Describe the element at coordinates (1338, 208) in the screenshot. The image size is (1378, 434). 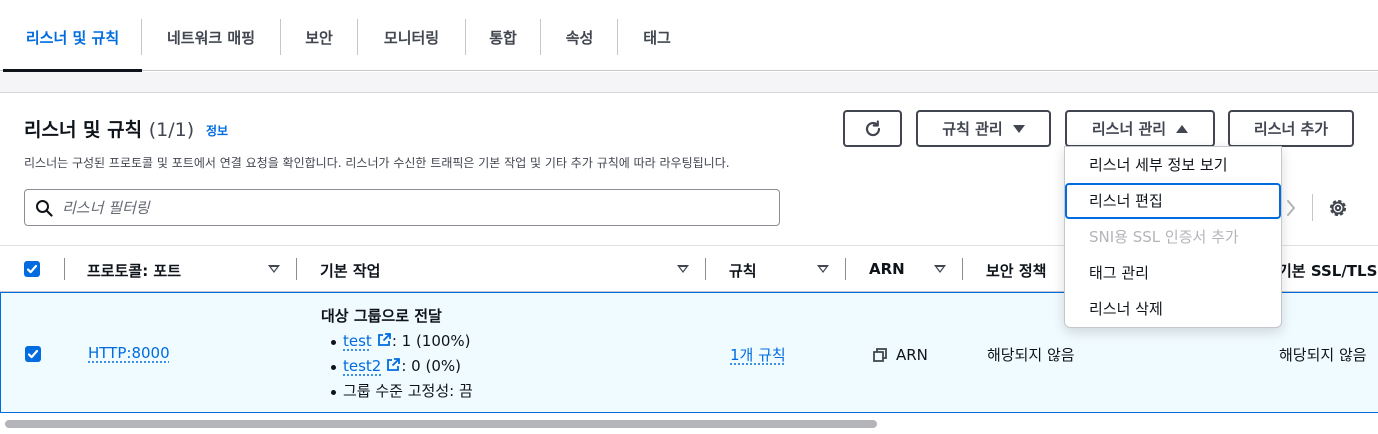
I see `gear-icon` at that location.